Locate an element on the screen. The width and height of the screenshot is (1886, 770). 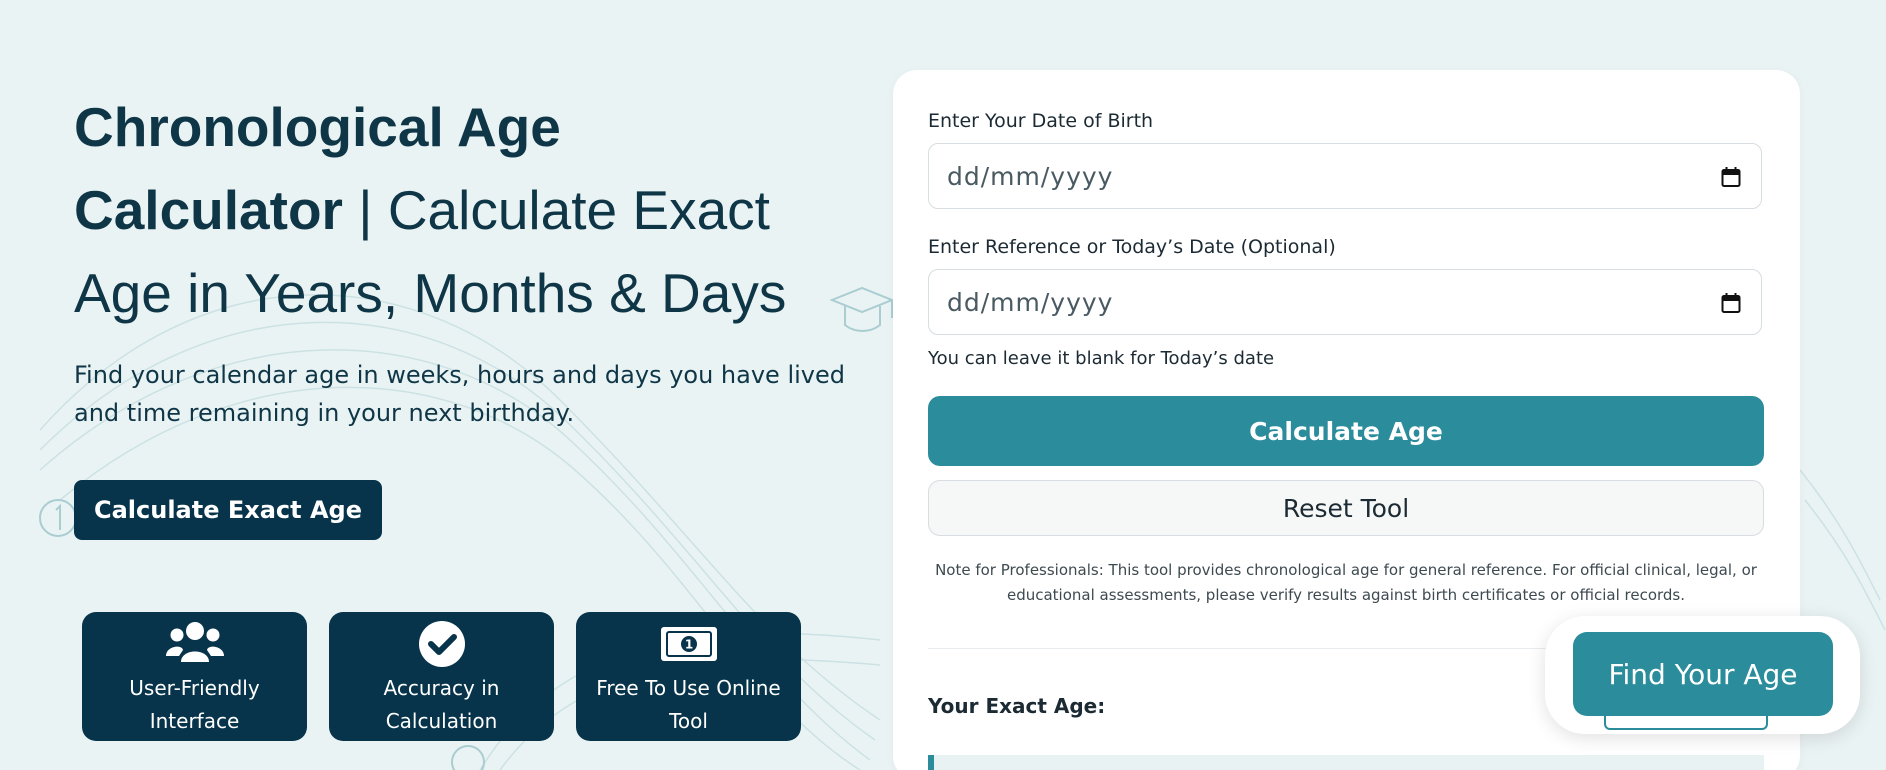
check-circle-icon is located at coordinates (441, 644).